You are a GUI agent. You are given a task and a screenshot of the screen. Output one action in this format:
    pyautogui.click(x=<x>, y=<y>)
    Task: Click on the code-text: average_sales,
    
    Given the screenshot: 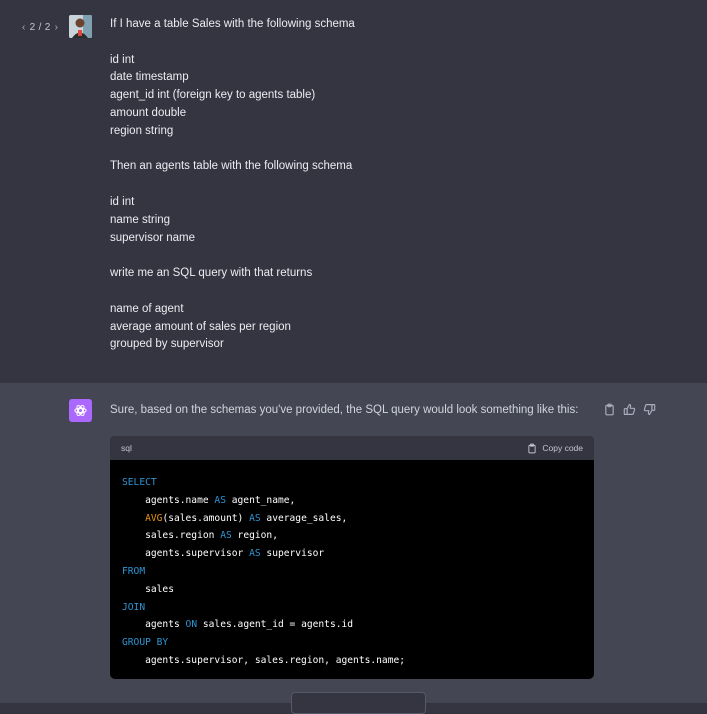 What is the action you would take?
    pyautogui.click(x=304, y=518)
    